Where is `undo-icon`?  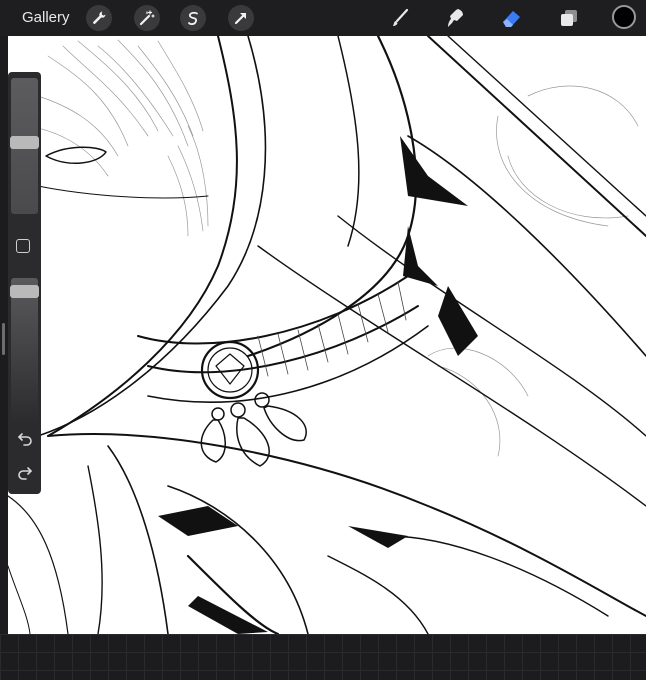 undo-icon is located at coordinates (24, 439).